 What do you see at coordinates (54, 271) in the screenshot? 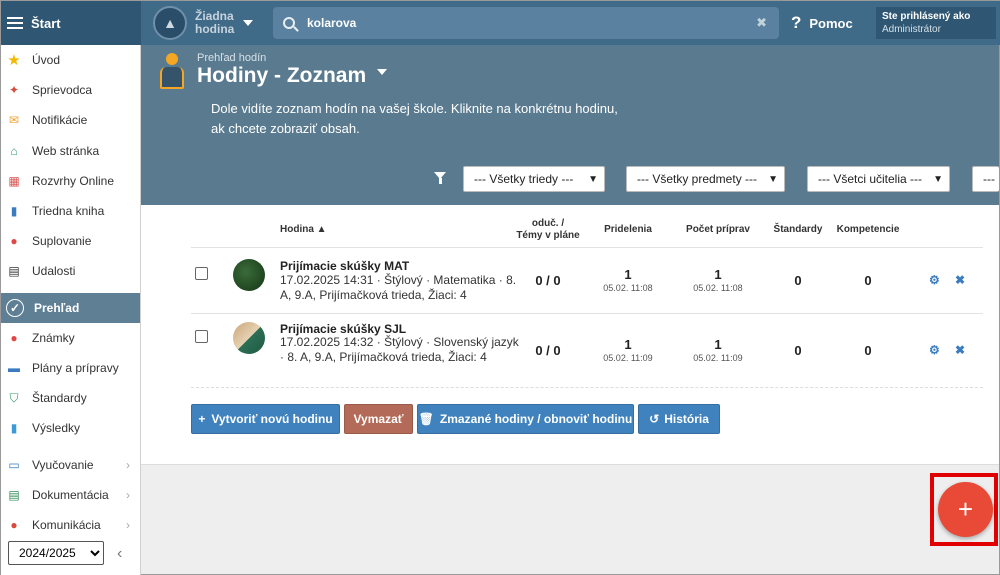
I see `sidebar-item-label: Udalosti` at bounding box center [54, 271].